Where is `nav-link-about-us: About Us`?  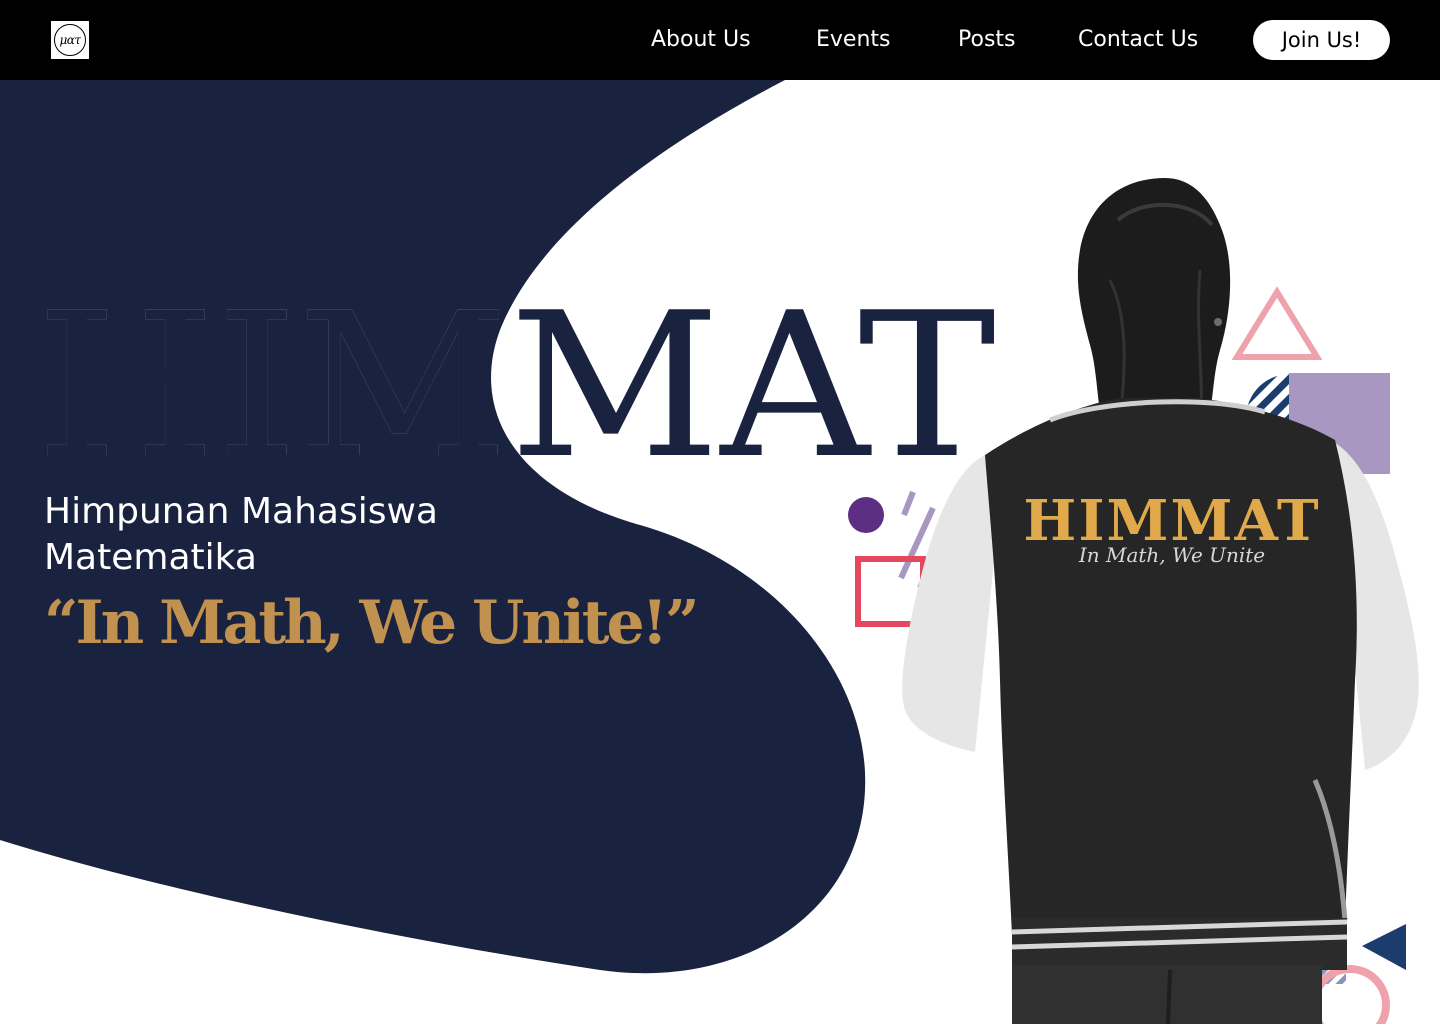 nav-link-about-us: About Us is located at coordinates (701, 40).